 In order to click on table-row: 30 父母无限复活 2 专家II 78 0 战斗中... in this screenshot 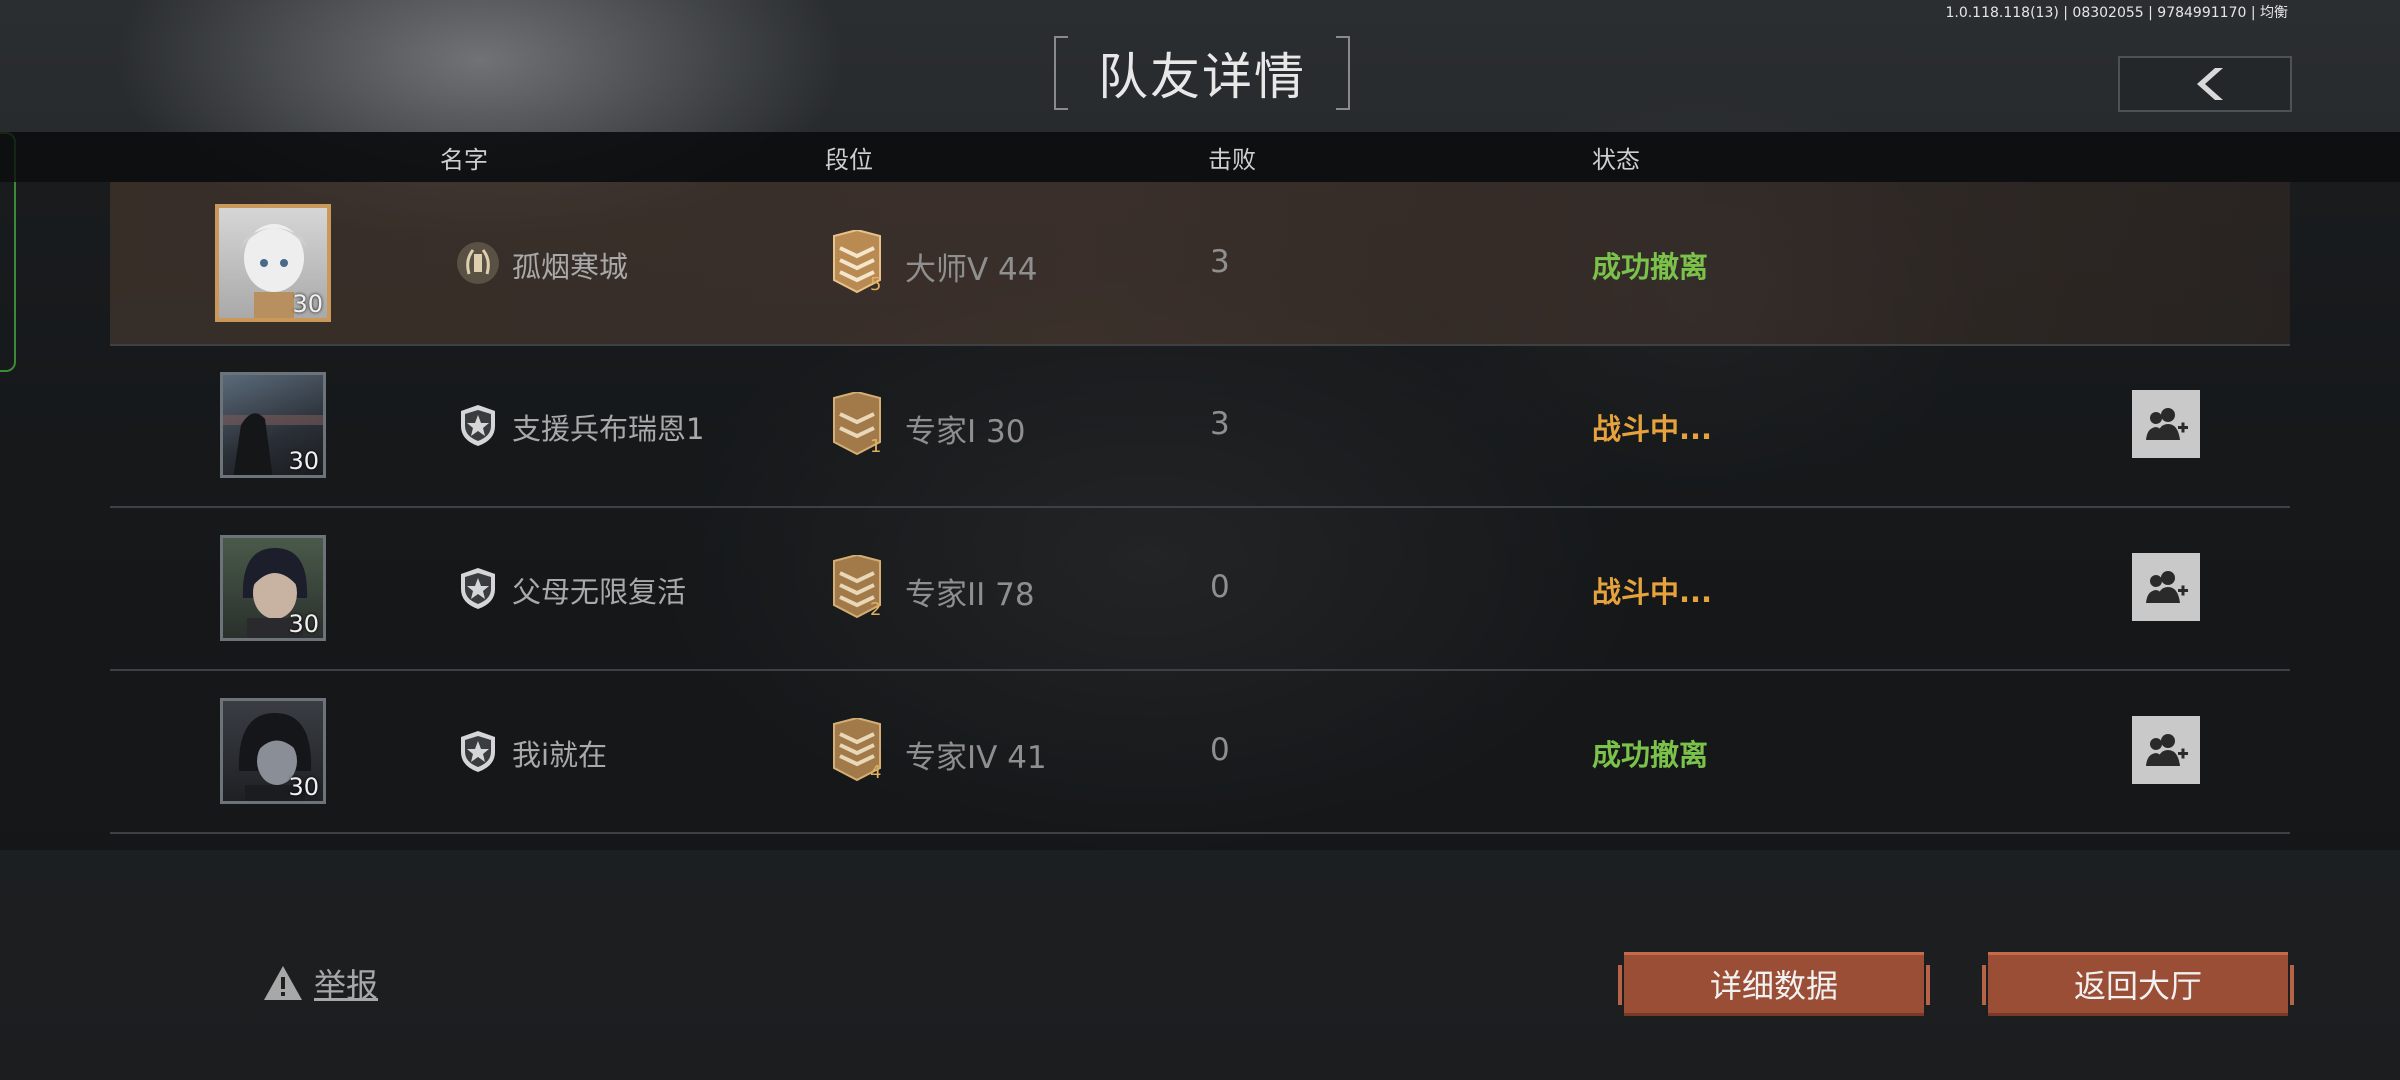, I will do `click(1200, 589)`.